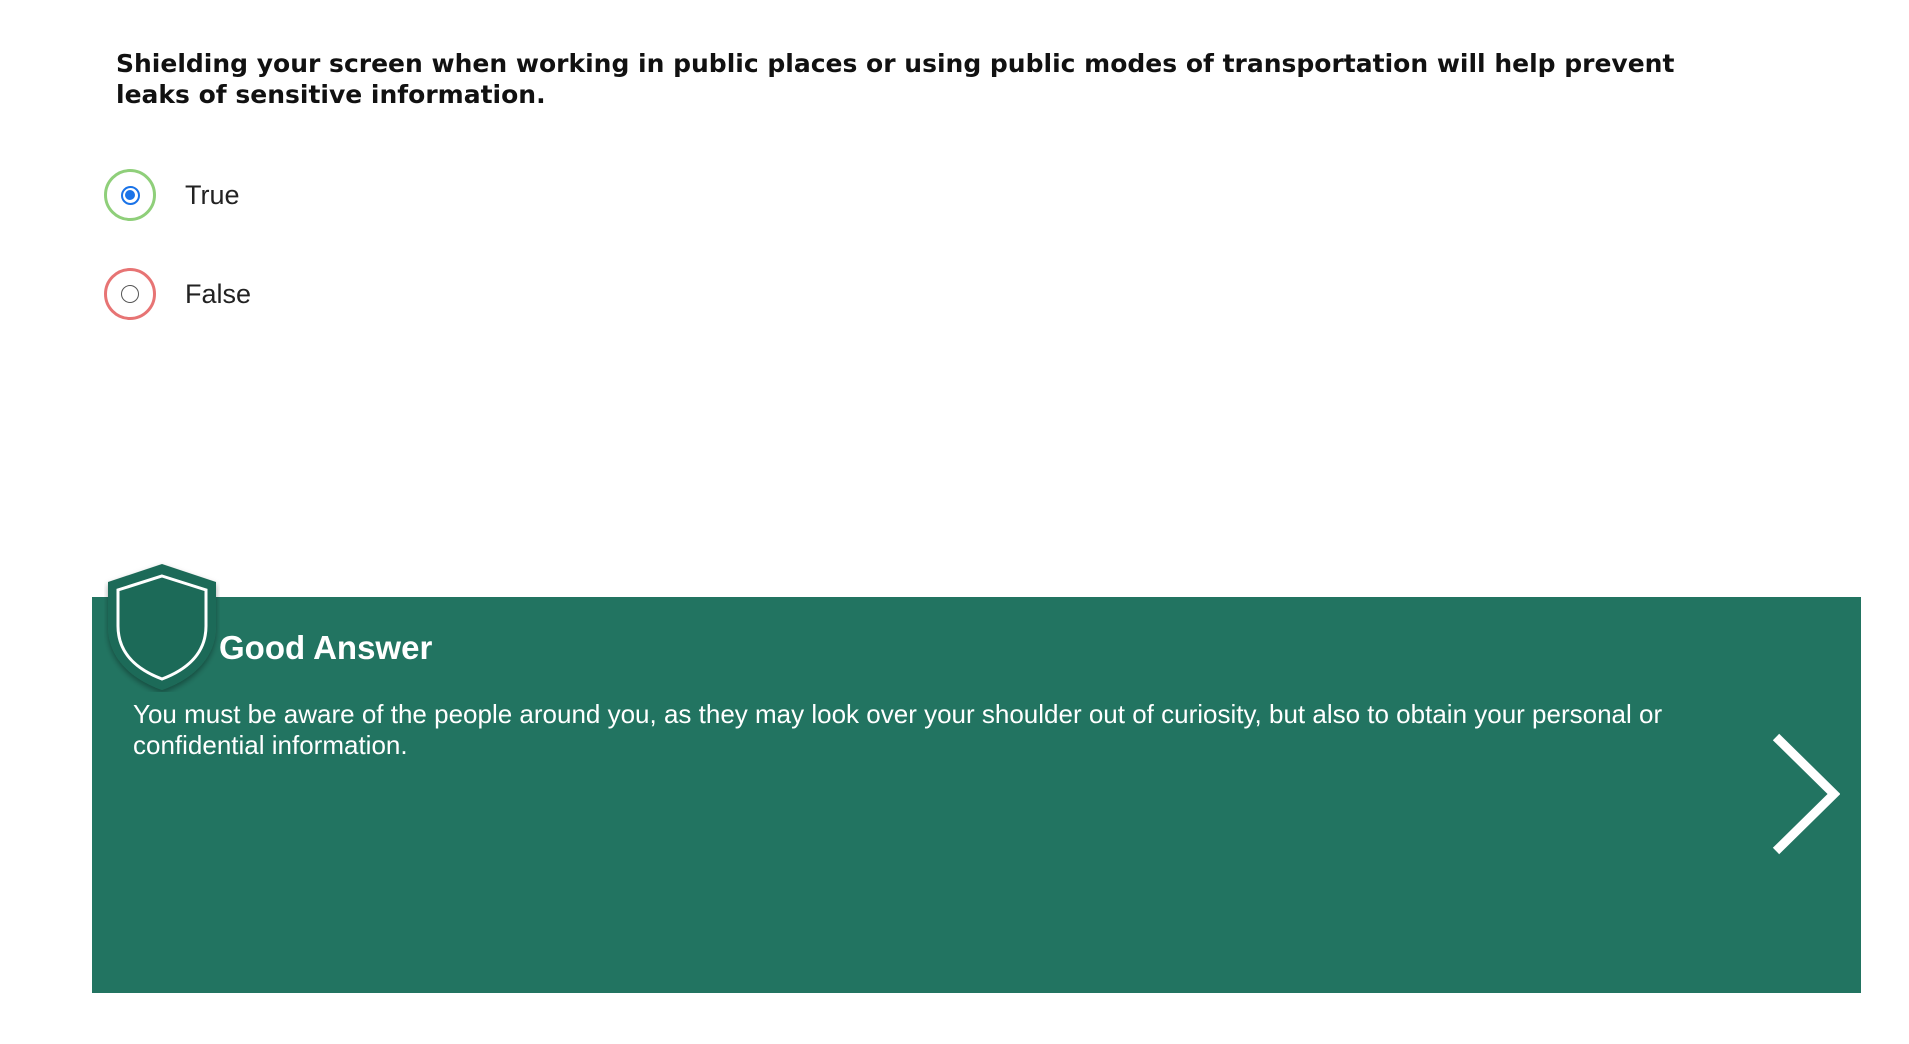  I want to click on option-true-ring, so click(130, 195).